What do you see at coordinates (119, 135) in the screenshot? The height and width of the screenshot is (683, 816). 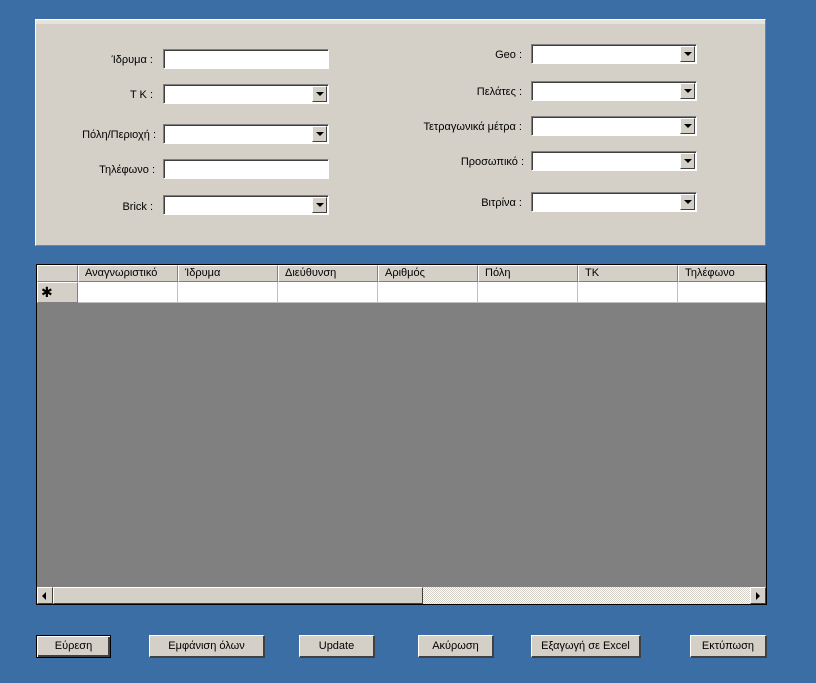 I see `label-poli: Πόλη/Περιοχή :` at bounding box center [119, 135].